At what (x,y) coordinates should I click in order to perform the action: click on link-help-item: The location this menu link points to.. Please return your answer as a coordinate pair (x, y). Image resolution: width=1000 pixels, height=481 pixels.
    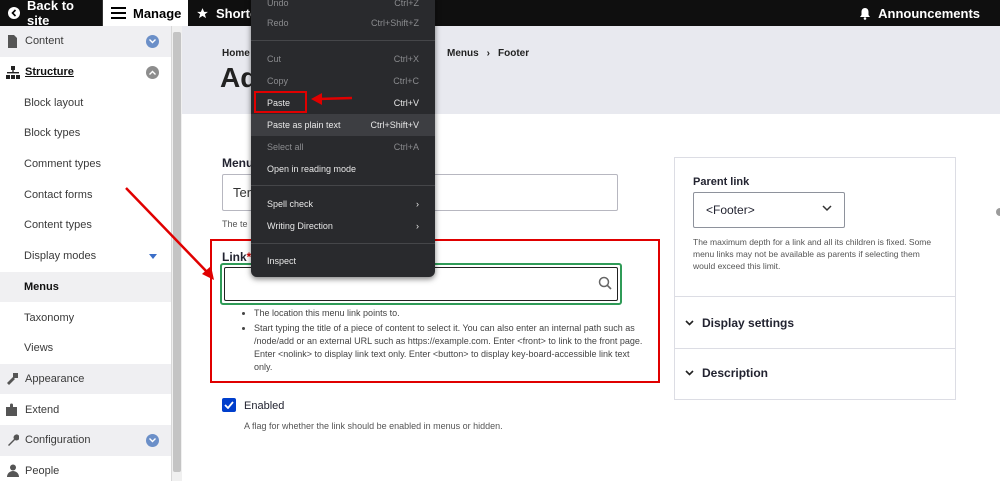
    Looking at the image, I should click on (452, 313).